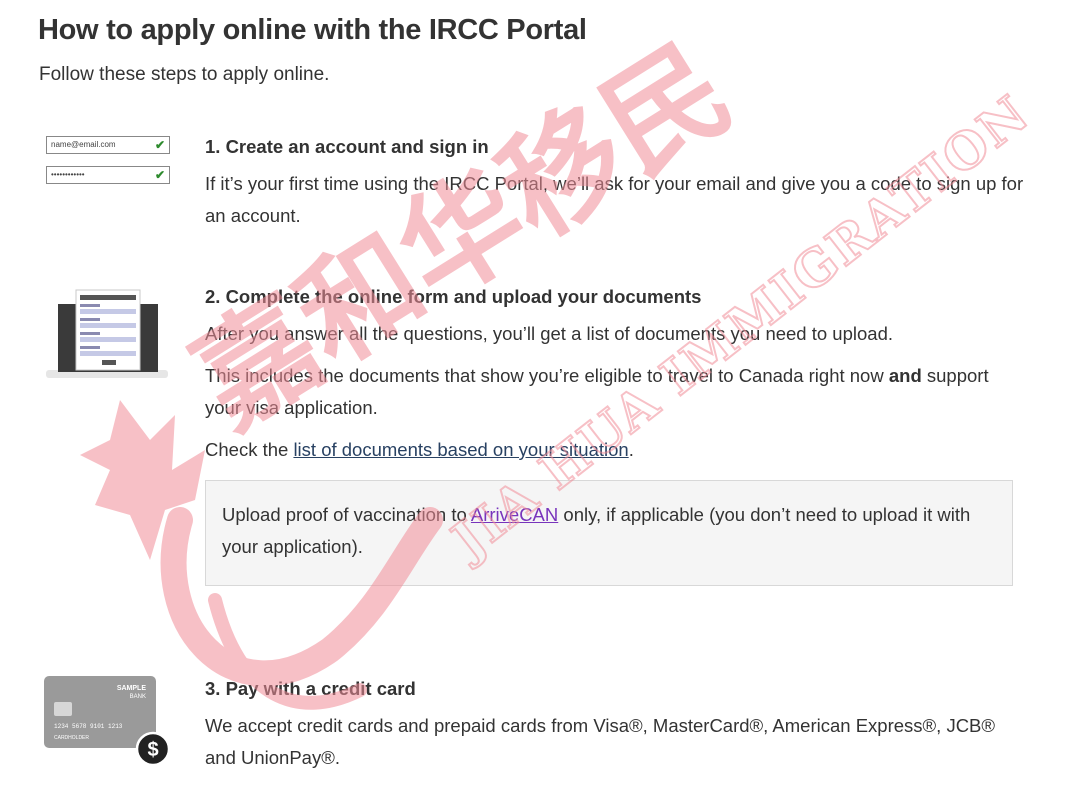  What do you see at coordinates (71, 738) in the screenshot?
I see `card-holder: CARDHOLDER` at bounding box center [71, 738].